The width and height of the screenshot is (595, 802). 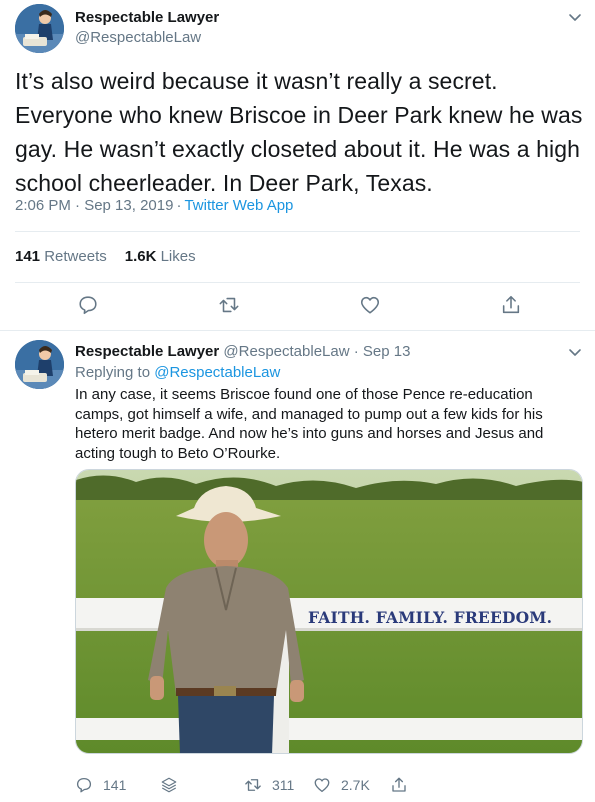 I want to click on like-button: 2.7K, so click(x=341, y=785).